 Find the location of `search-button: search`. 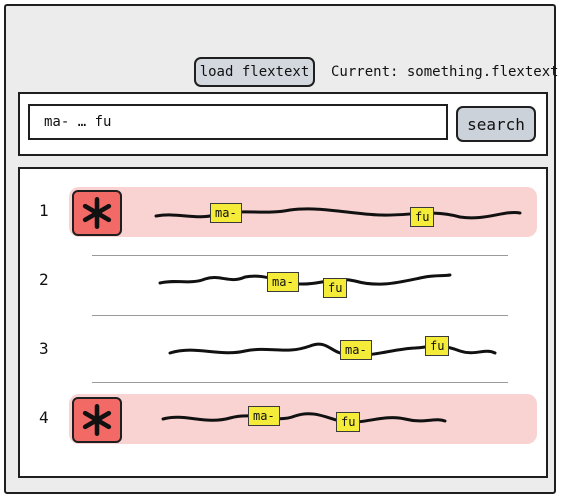

search-button: search is located at coordinates (496, 124).